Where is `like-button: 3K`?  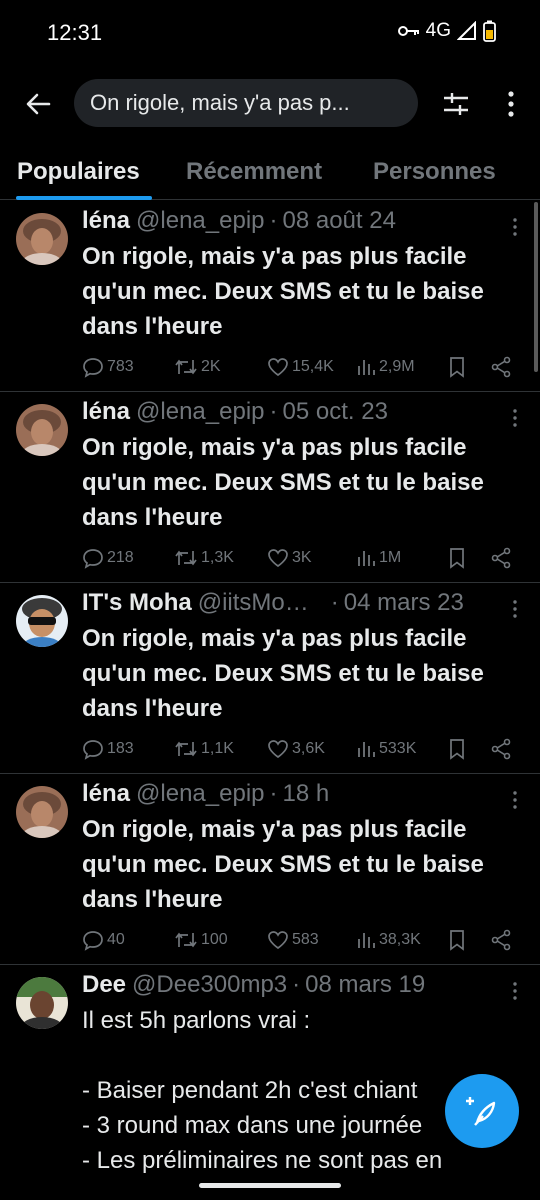
like-button: 3K is located at coordinates (289, 558).